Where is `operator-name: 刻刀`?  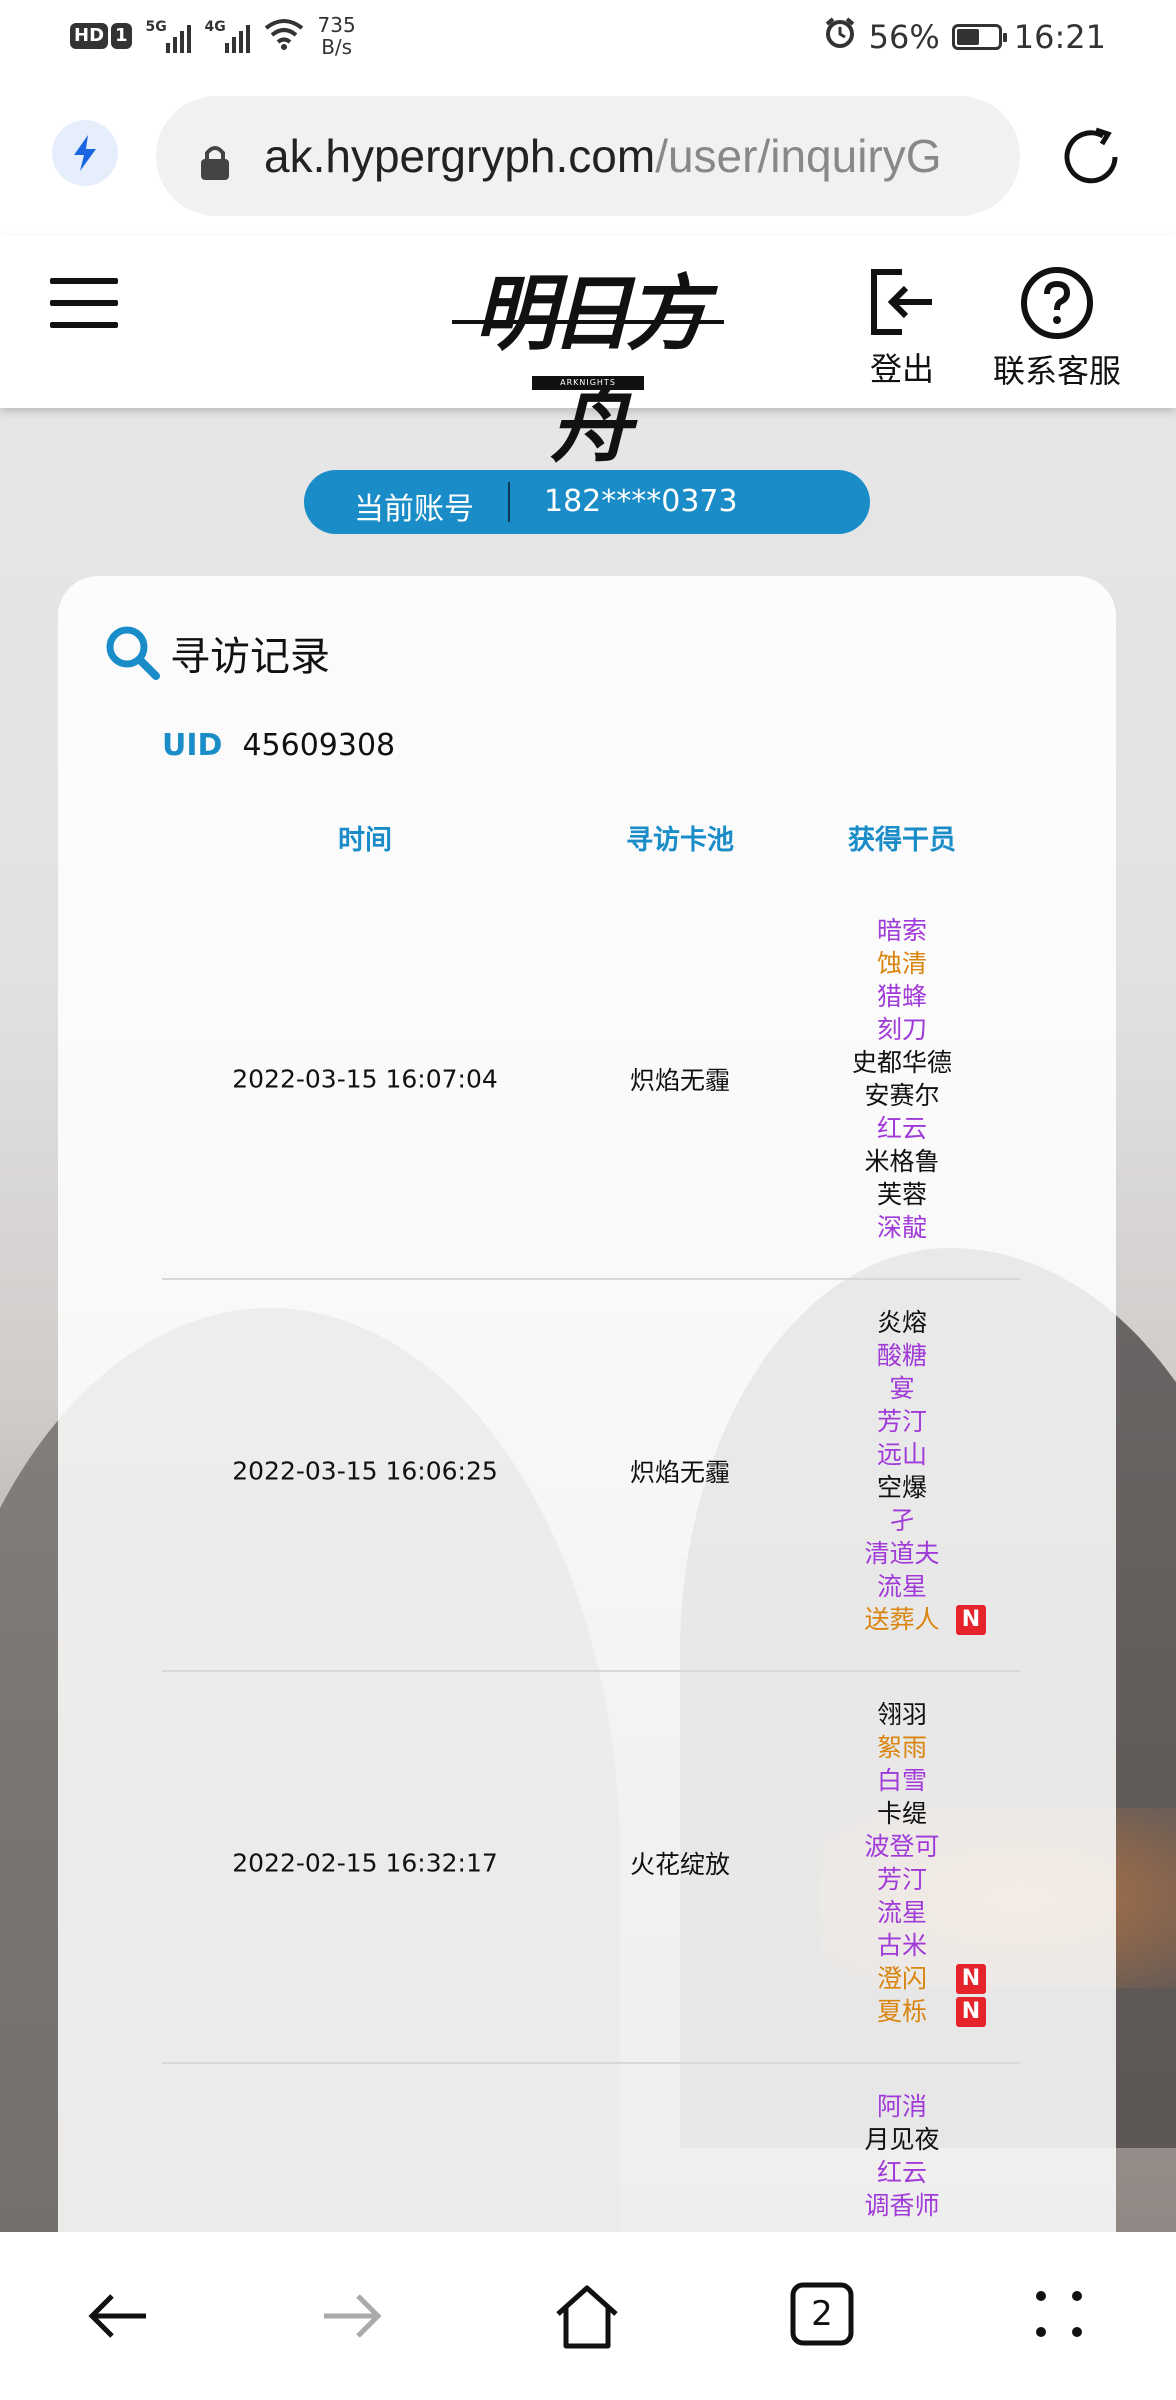 operator-name: 刻刀 is located at coordinates (902, 1029).